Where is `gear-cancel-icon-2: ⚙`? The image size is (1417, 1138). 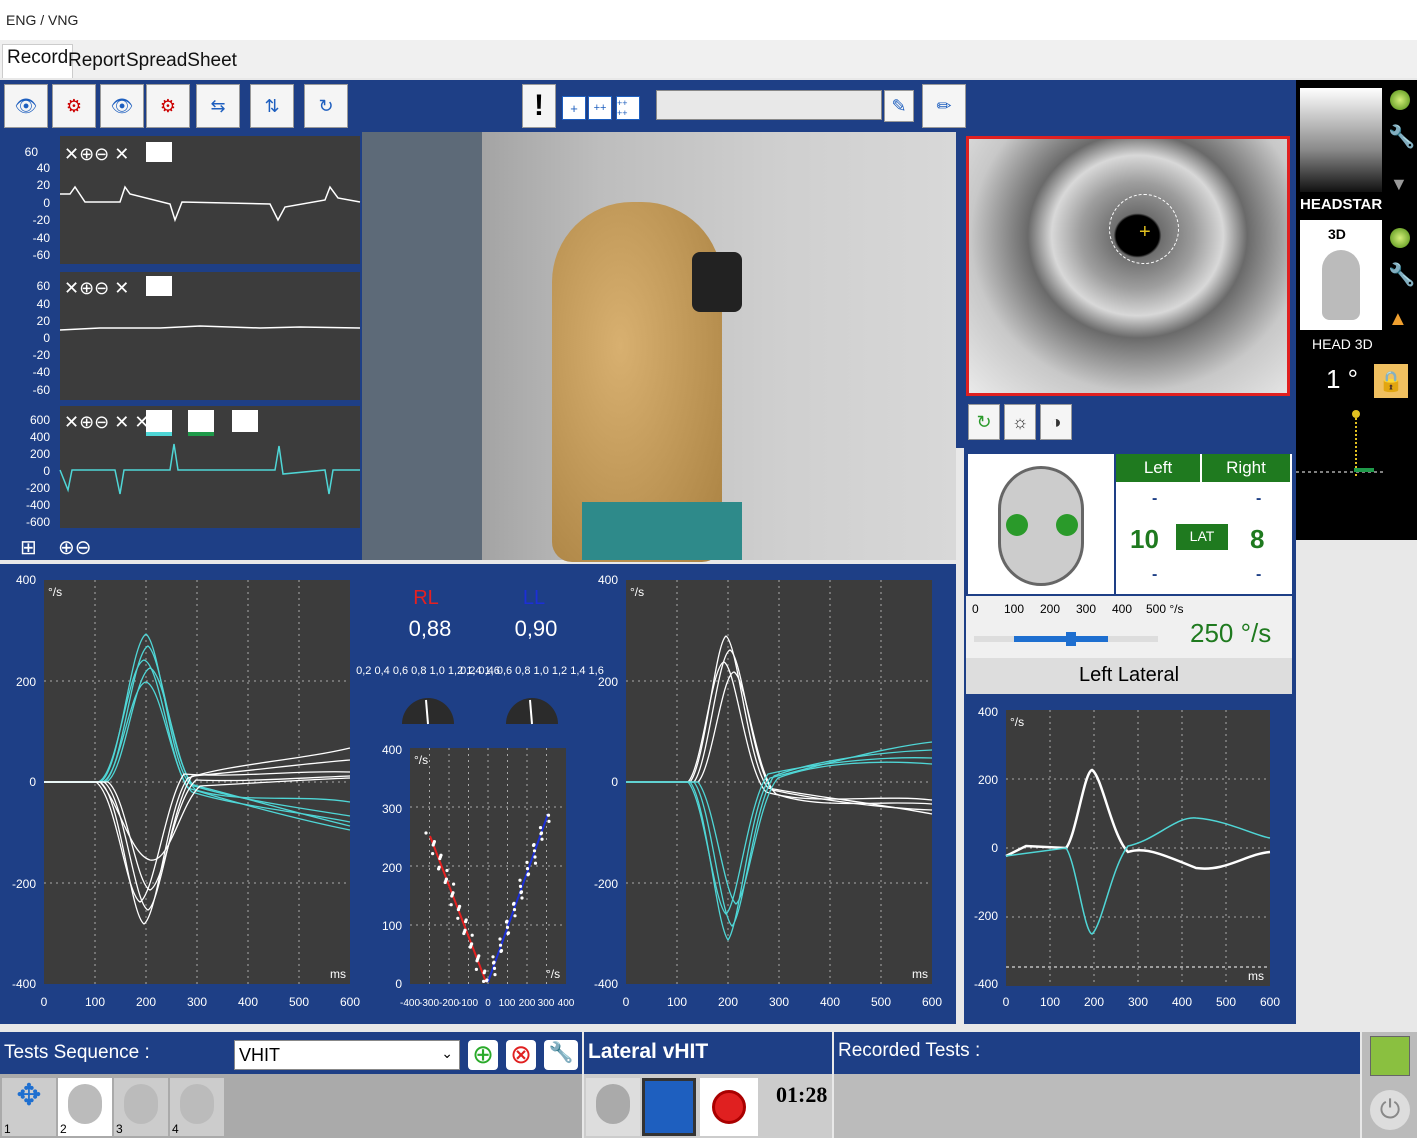 gear-cancel-icon-2: ⚙ is located at coordinates (168, 106).